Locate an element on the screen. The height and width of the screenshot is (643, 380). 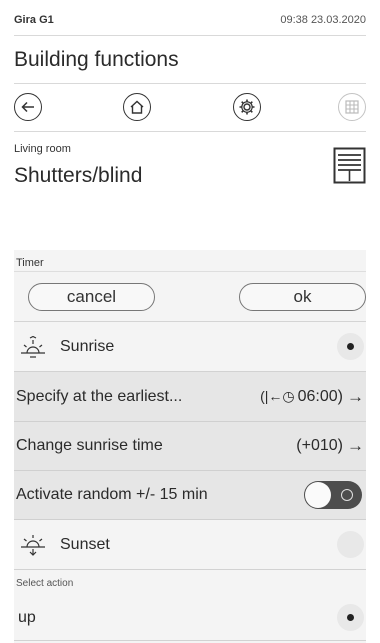
change-time-row: Change sunrise time (+010) → is located at coordinates (190, 446).